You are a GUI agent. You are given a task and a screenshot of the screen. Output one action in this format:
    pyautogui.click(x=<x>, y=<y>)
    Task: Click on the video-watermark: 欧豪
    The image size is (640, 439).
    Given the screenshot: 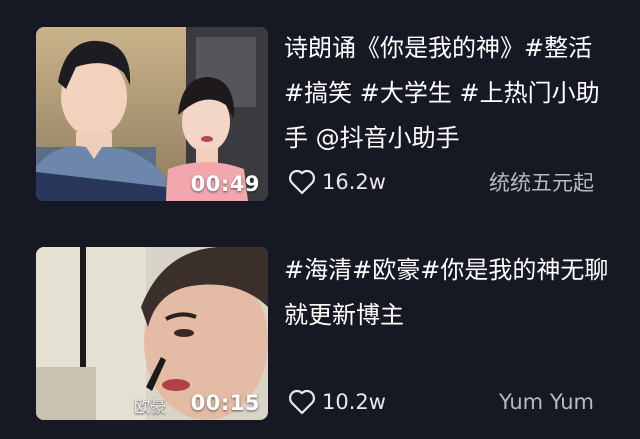 What is the action you would take?
    pyautogui.click(x=150, y=406)
    